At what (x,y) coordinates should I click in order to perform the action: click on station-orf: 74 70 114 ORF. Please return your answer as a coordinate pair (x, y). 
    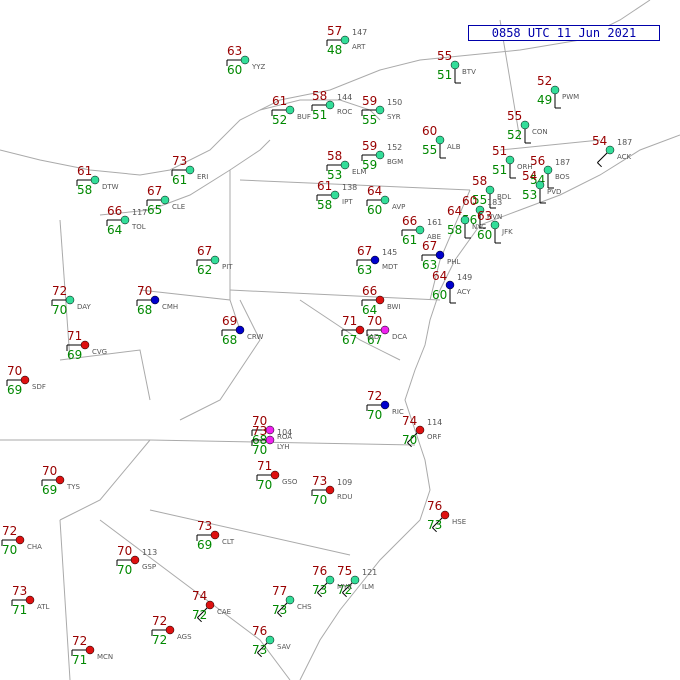
    Looking at the image, I should click on (422, 431).